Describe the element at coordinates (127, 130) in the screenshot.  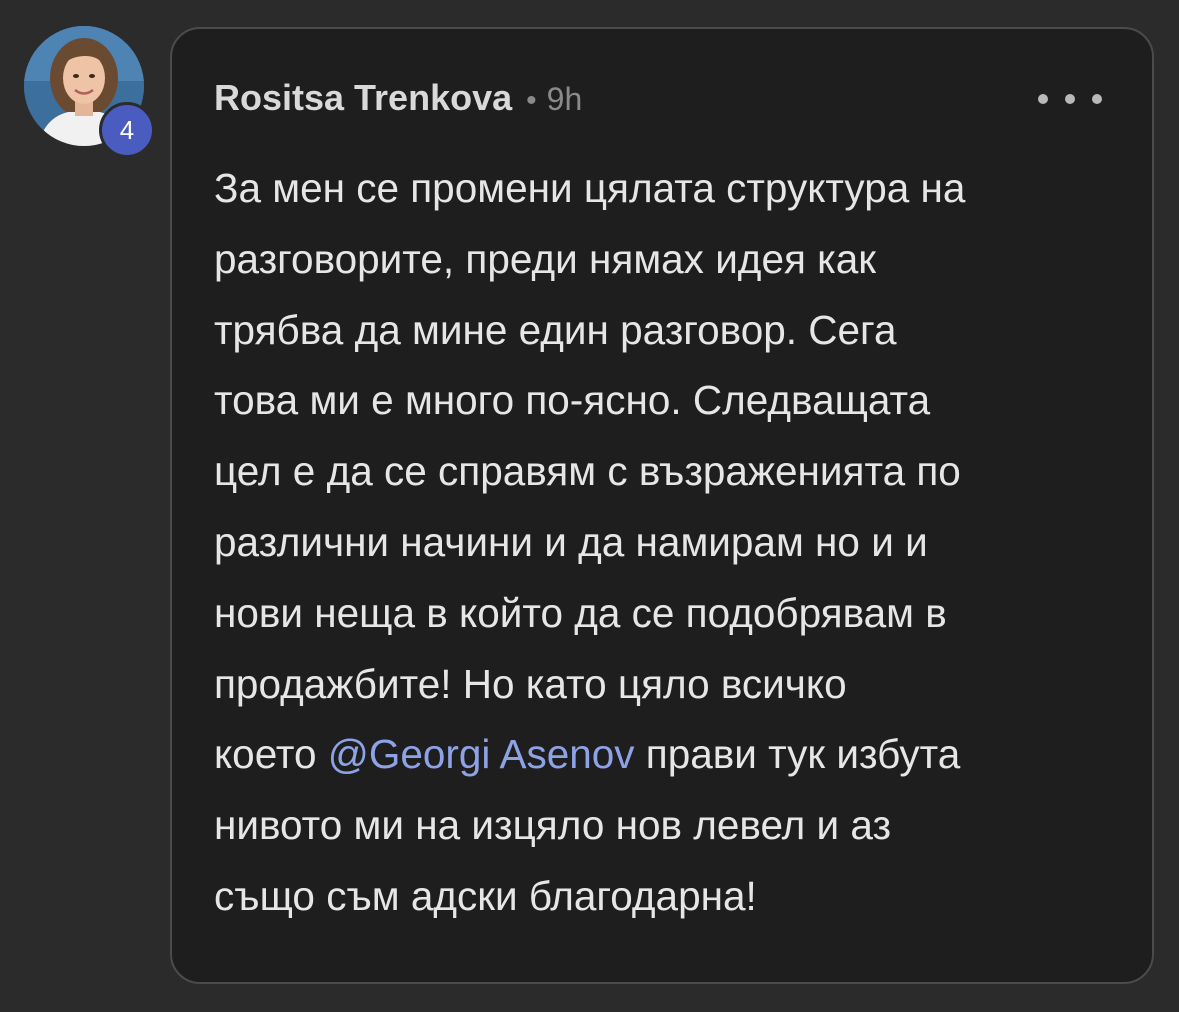
I see `level-badge: 4` at that location.